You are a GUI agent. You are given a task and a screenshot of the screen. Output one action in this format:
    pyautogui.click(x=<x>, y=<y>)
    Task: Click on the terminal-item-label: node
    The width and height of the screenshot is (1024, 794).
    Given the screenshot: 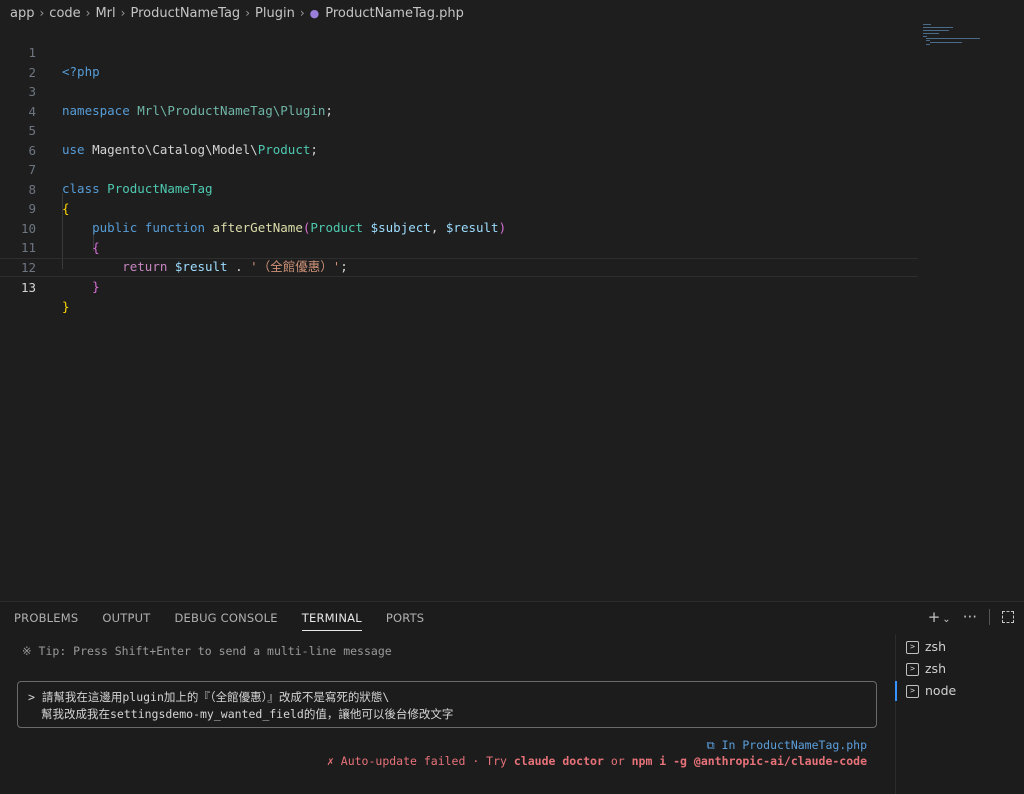 What is the action you would take?
    pyautogui.click(x=941, y=690)
    